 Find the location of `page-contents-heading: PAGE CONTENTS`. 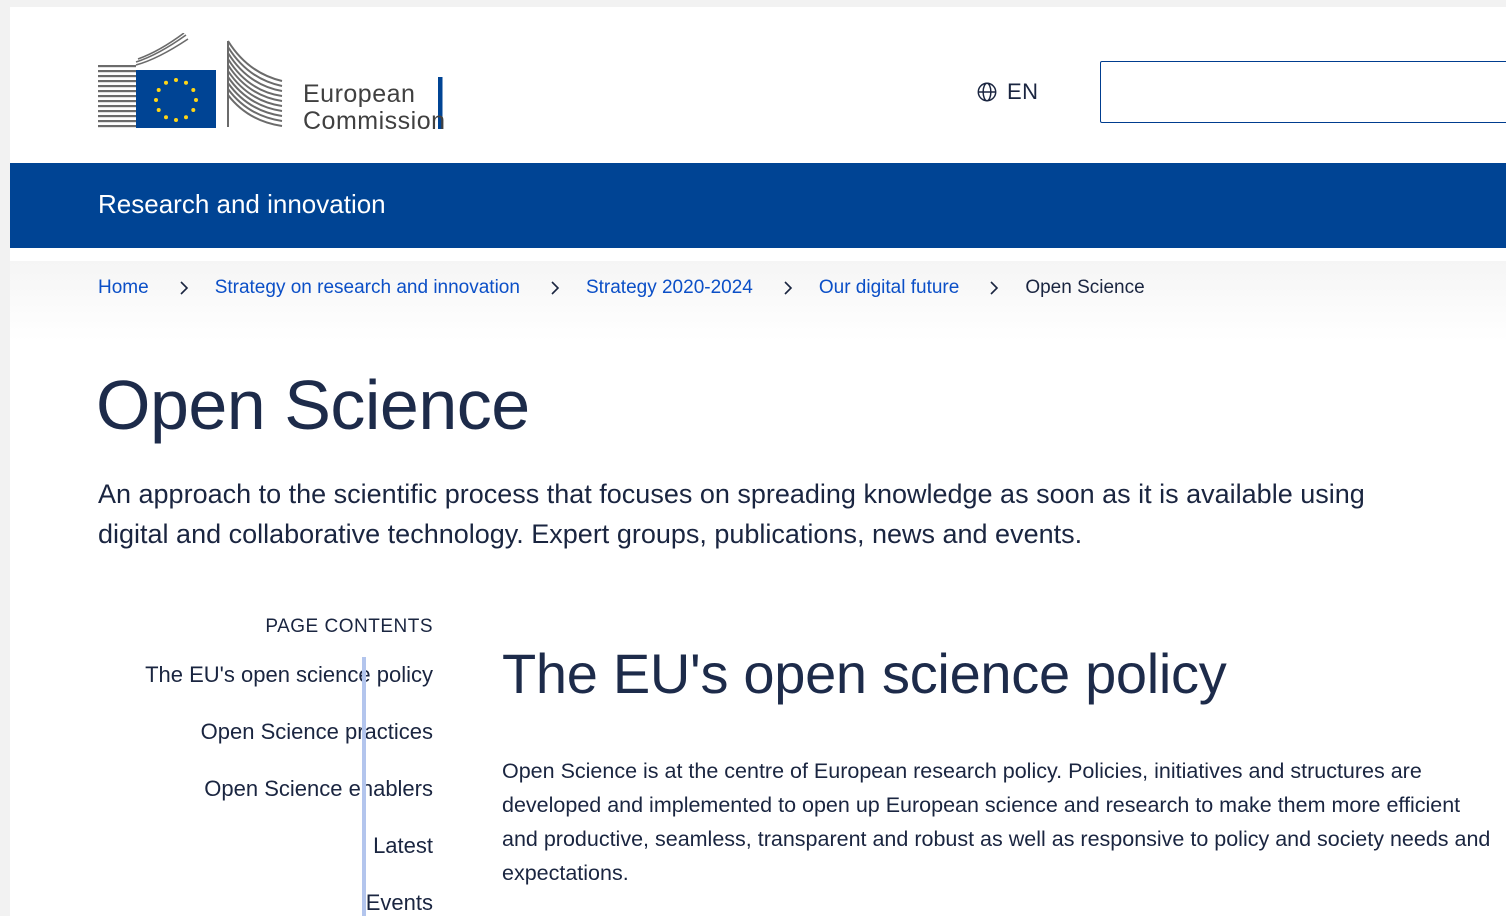

page-contents-heading: PAGE CONTENTS is located at coordinates (349, 626).